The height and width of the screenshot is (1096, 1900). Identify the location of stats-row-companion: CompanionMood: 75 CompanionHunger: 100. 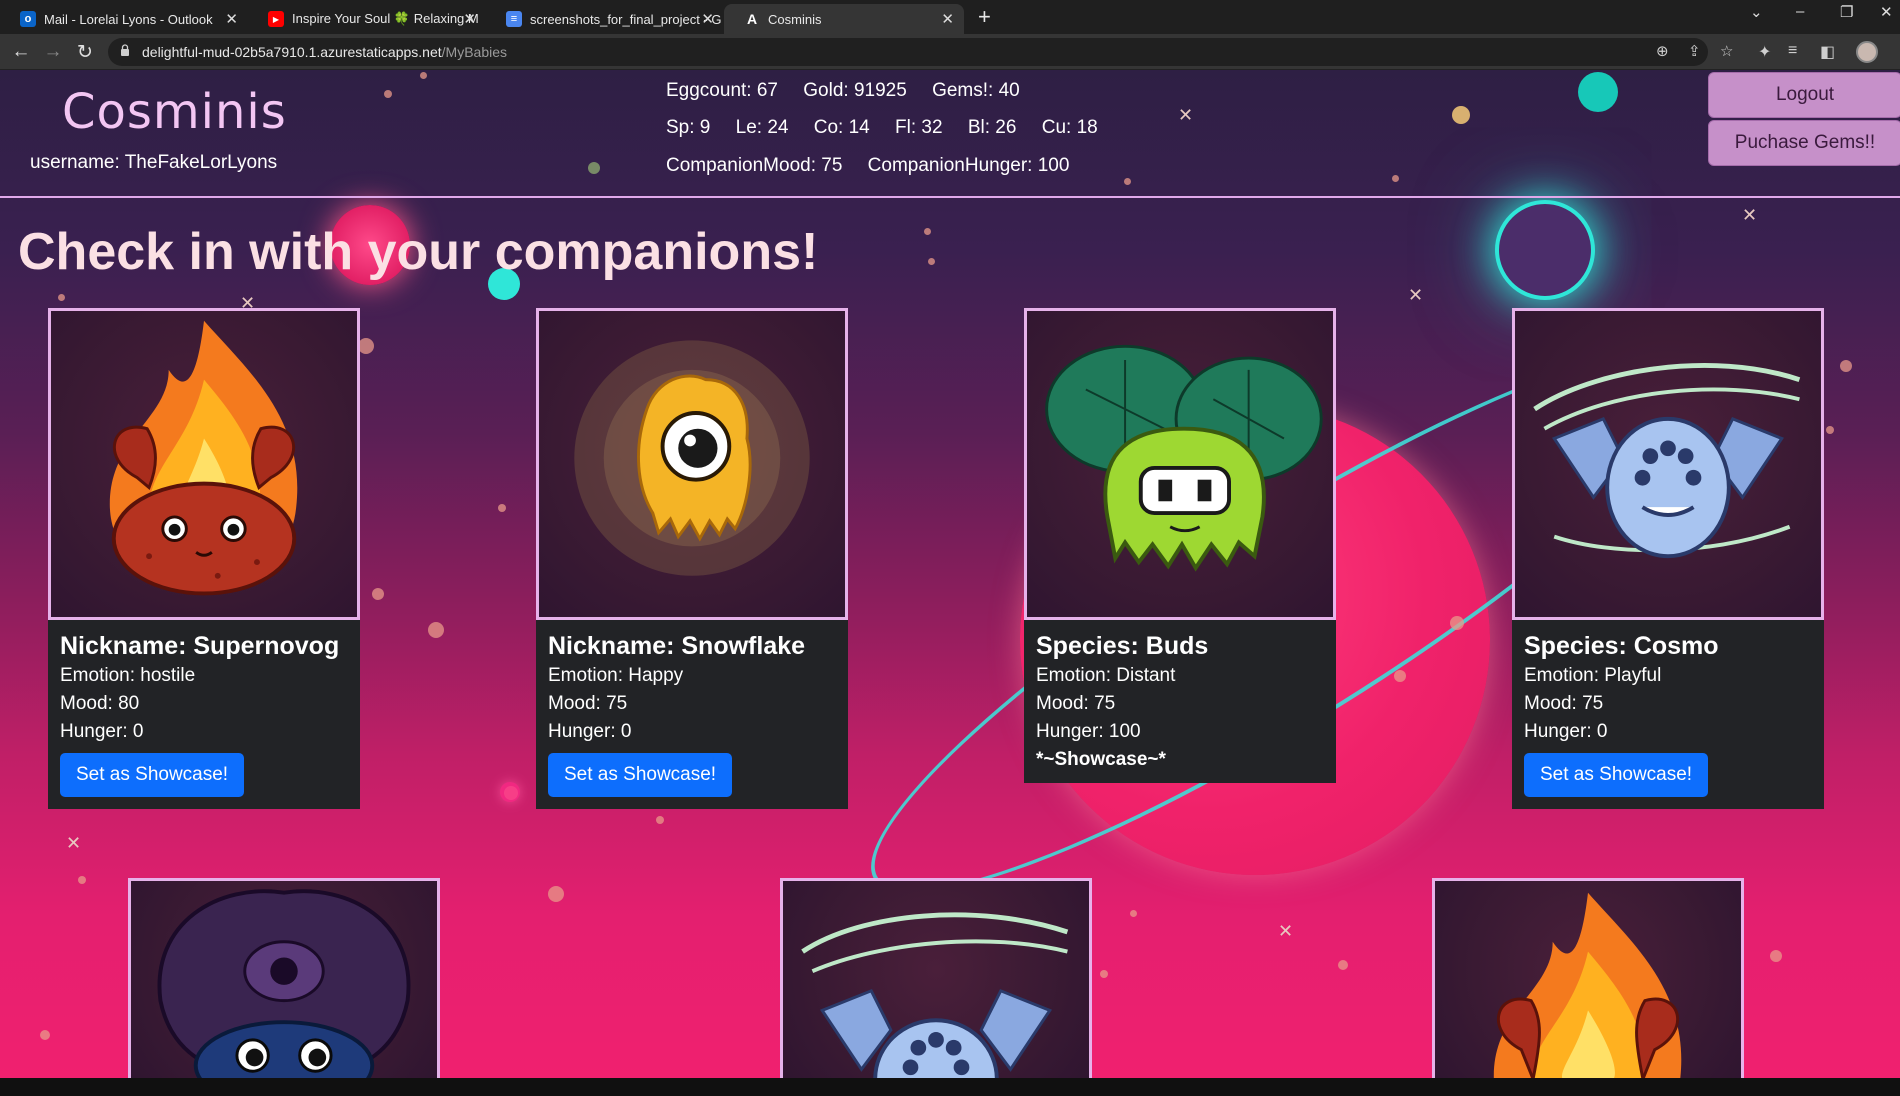
(877, 166).